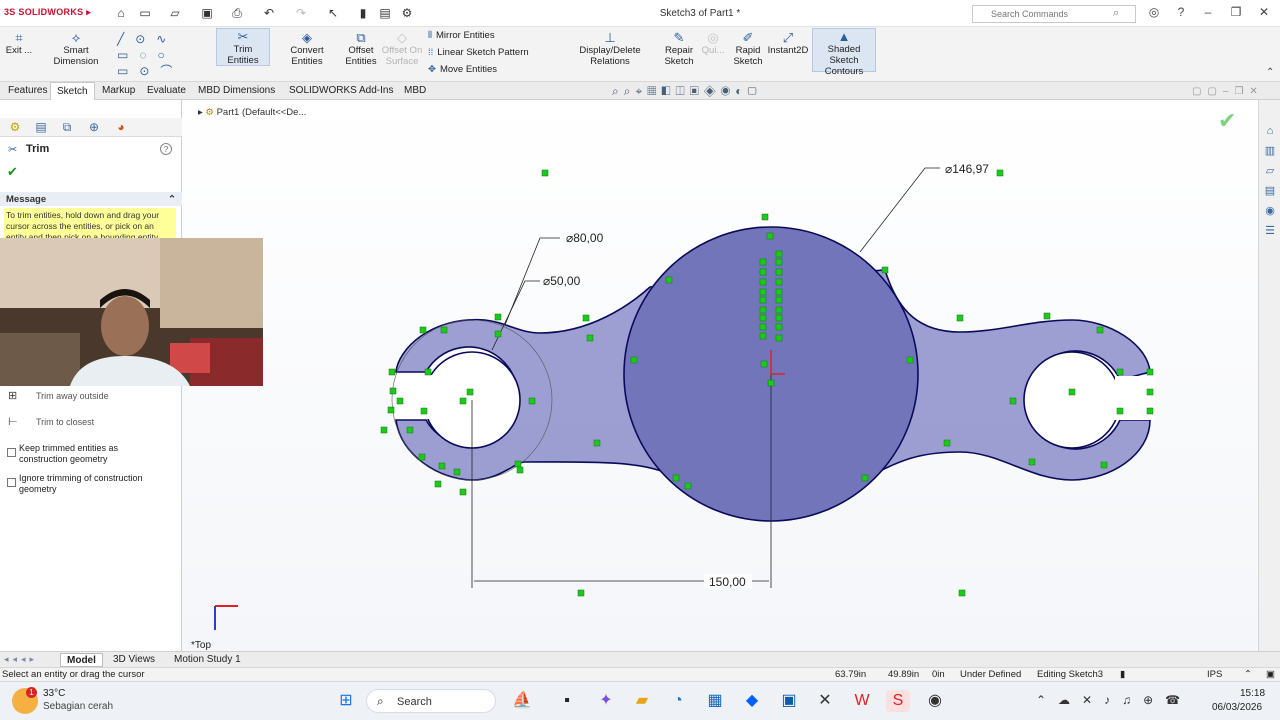 This screenshot has width=1280, height=720. What do you see at coordinates (1114, 700) in the screenshot?
I see `system-tray-icons: ⌃☁✕♪♫⊕☎` at bounding box center [1114, 700].